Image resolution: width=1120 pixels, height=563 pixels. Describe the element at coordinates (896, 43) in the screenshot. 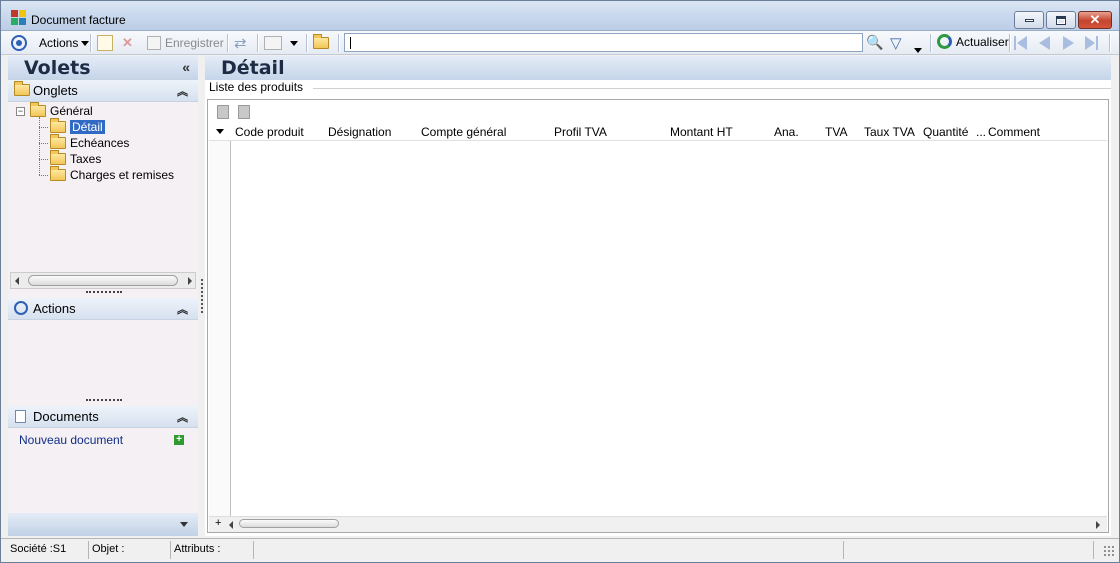

I see `filter-icon: ▽` at that location.